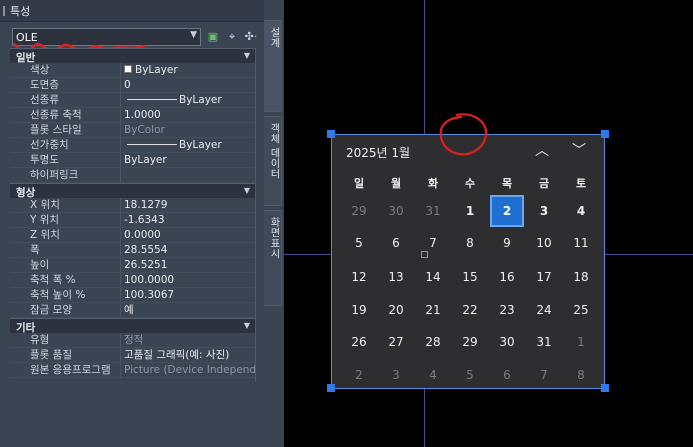 This screenshot has height=447, width=693. I want to click on property-row: X 위치 18.1279, so click(133, 205).